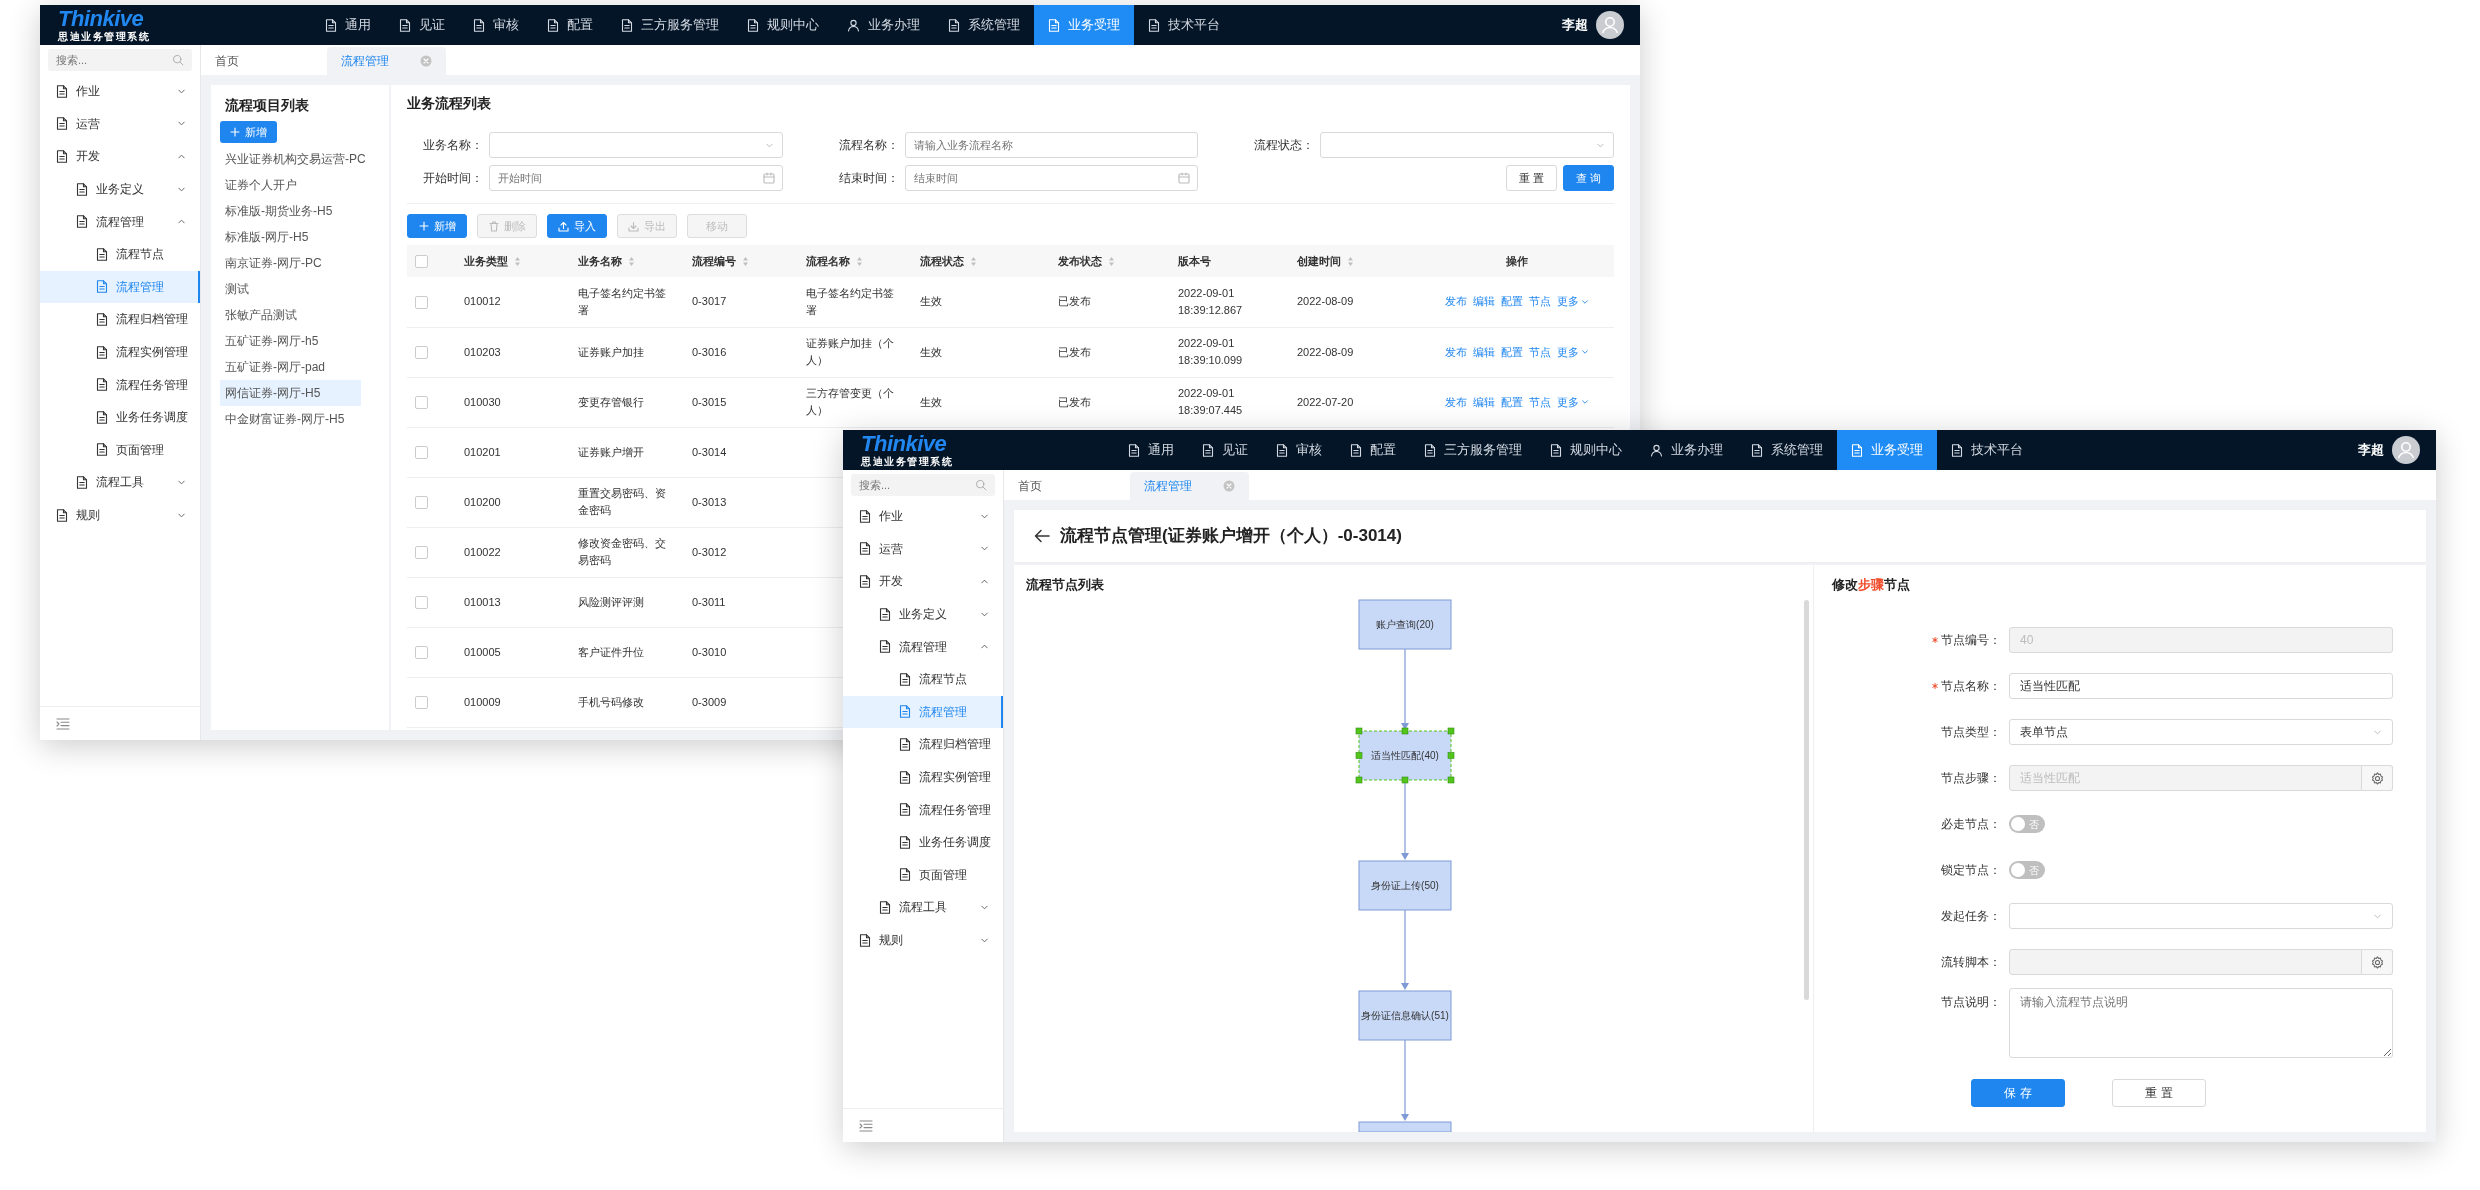  I want to click on date-field: 结束时间, so click(1051, 178).